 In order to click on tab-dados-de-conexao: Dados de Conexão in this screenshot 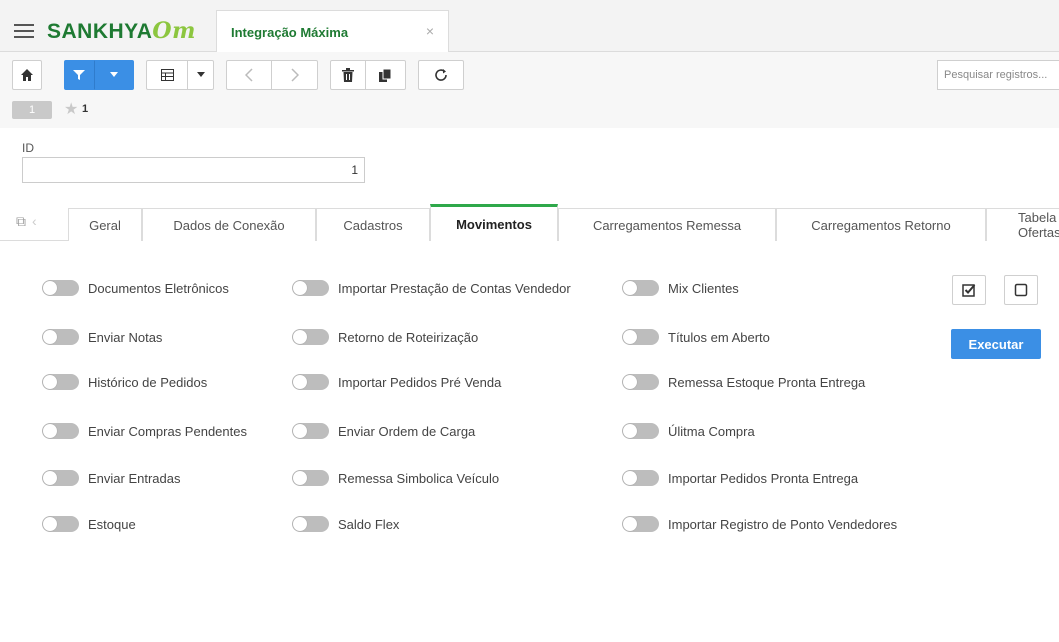, I will do `click(229, 224)`.